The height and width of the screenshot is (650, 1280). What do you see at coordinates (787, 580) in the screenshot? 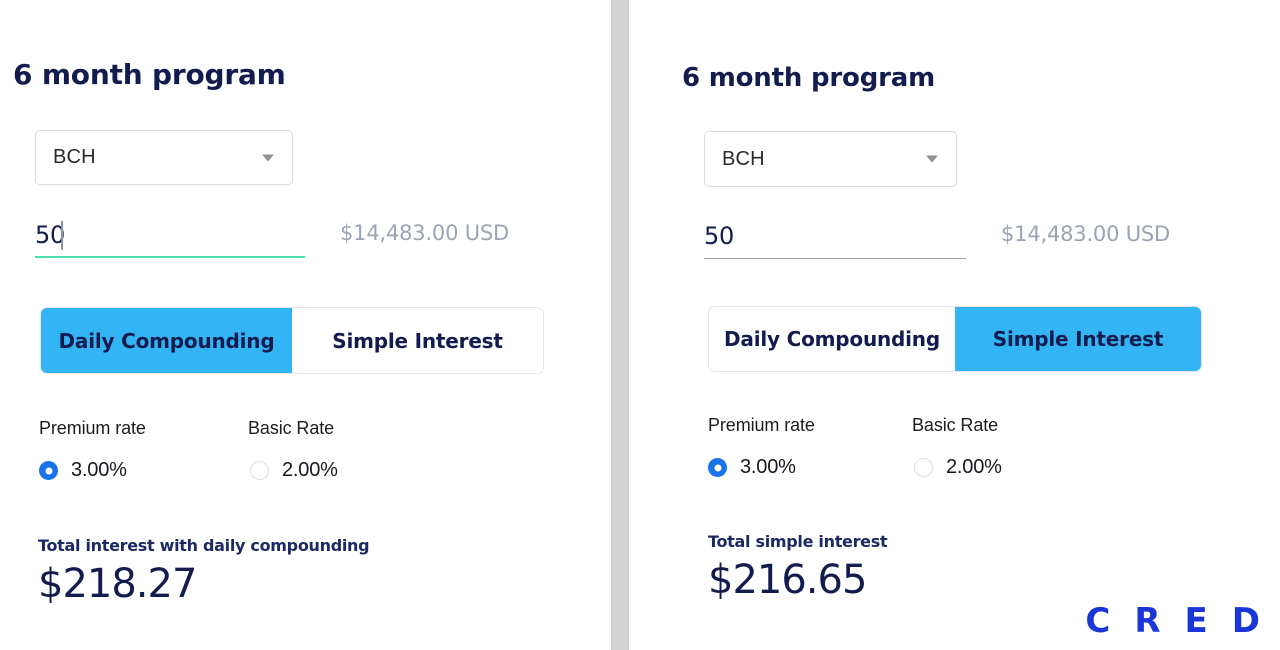
I see `total-interest-amount: $216.65` at bounding box center [787, 580].